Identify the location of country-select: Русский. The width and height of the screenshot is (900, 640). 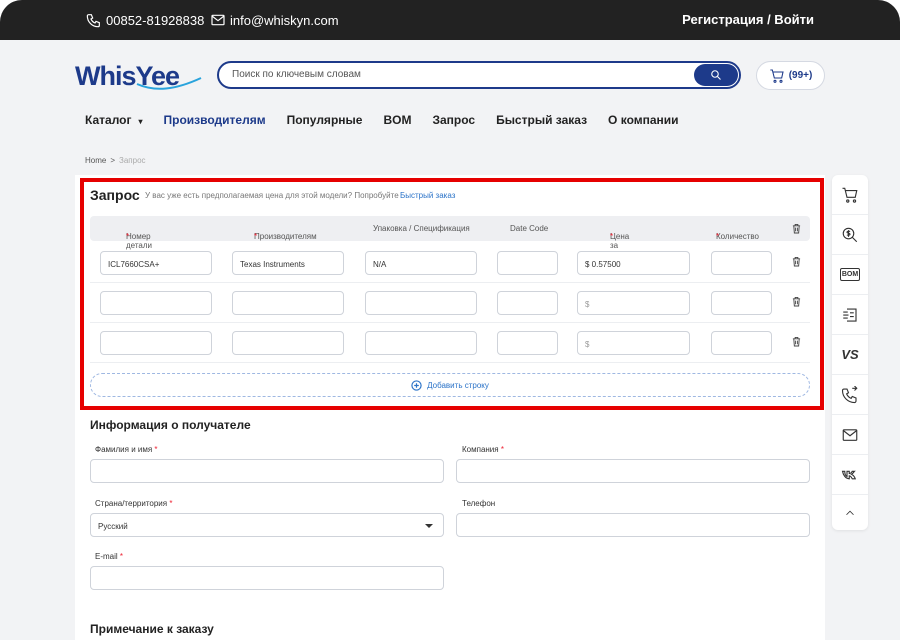
(267, 525).